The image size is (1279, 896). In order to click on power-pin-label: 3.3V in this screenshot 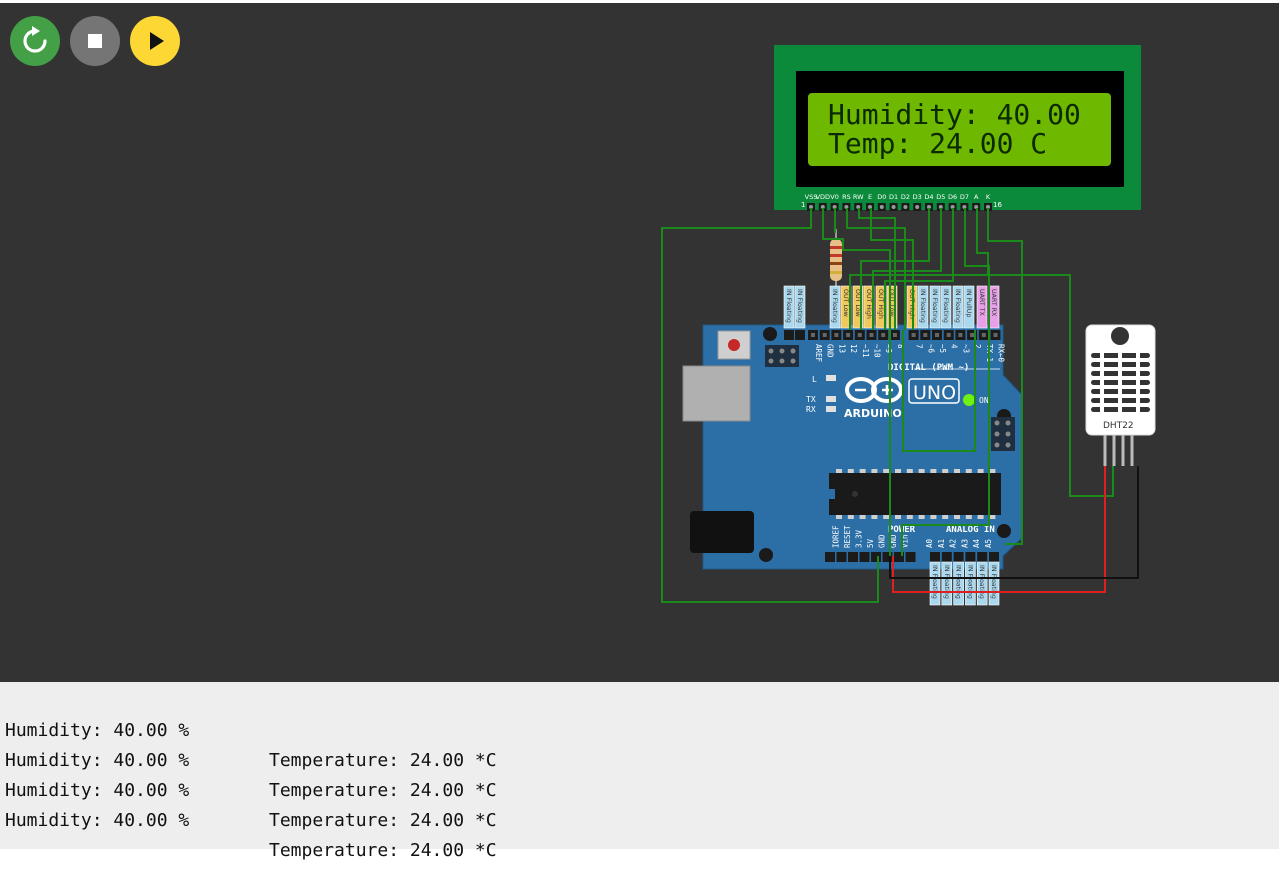, I will do `click(859, 538)`.